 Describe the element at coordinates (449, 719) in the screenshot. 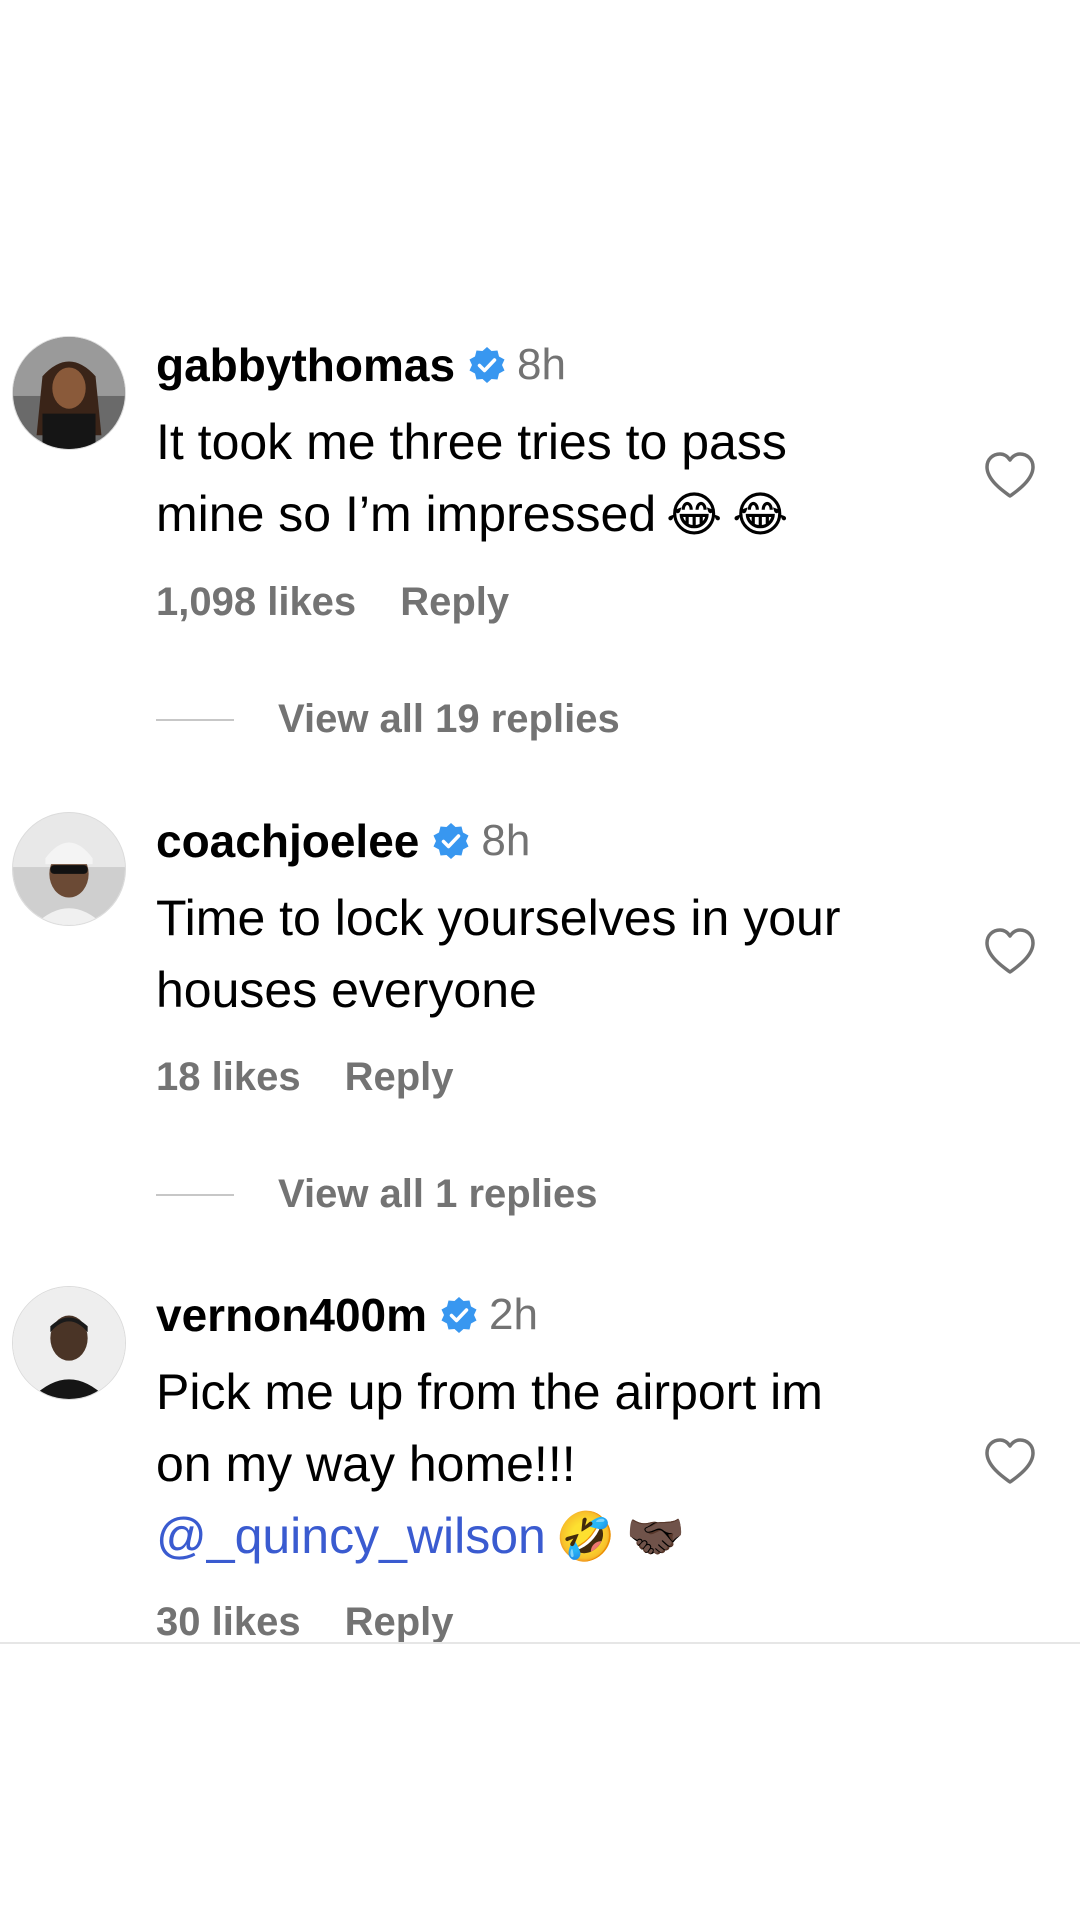

I see `view-replies-label: View all 19 replies` at that location.